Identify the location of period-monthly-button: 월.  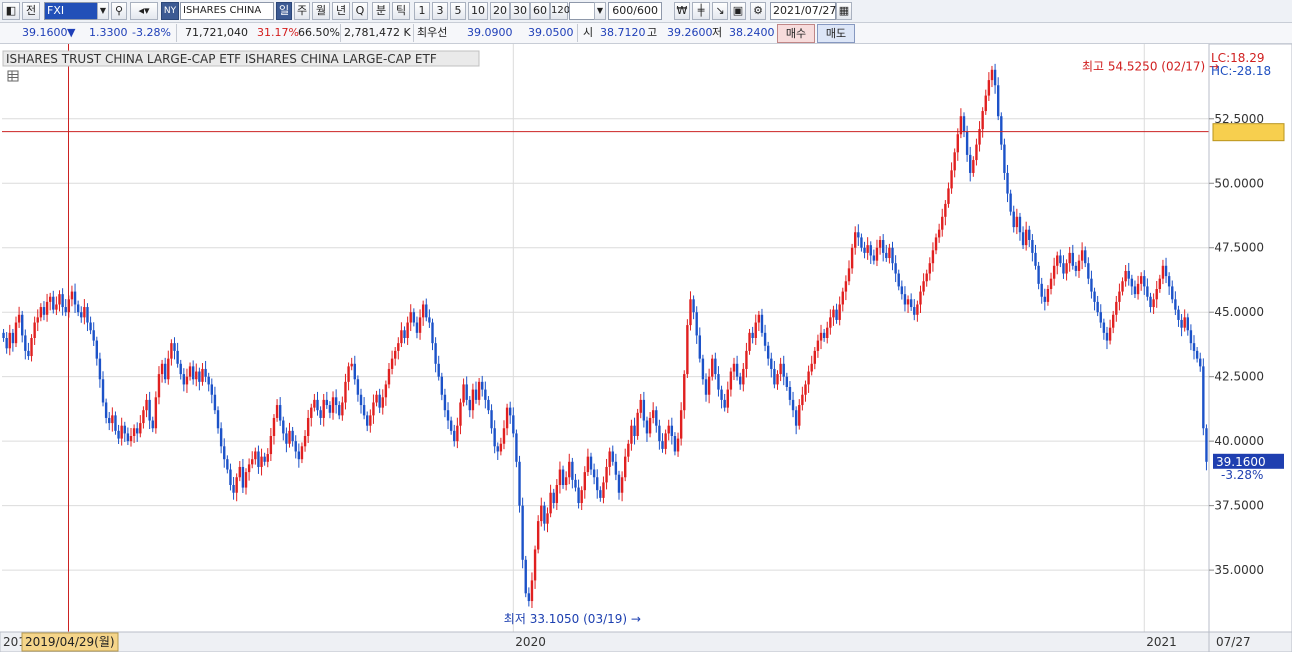
(321, 11).